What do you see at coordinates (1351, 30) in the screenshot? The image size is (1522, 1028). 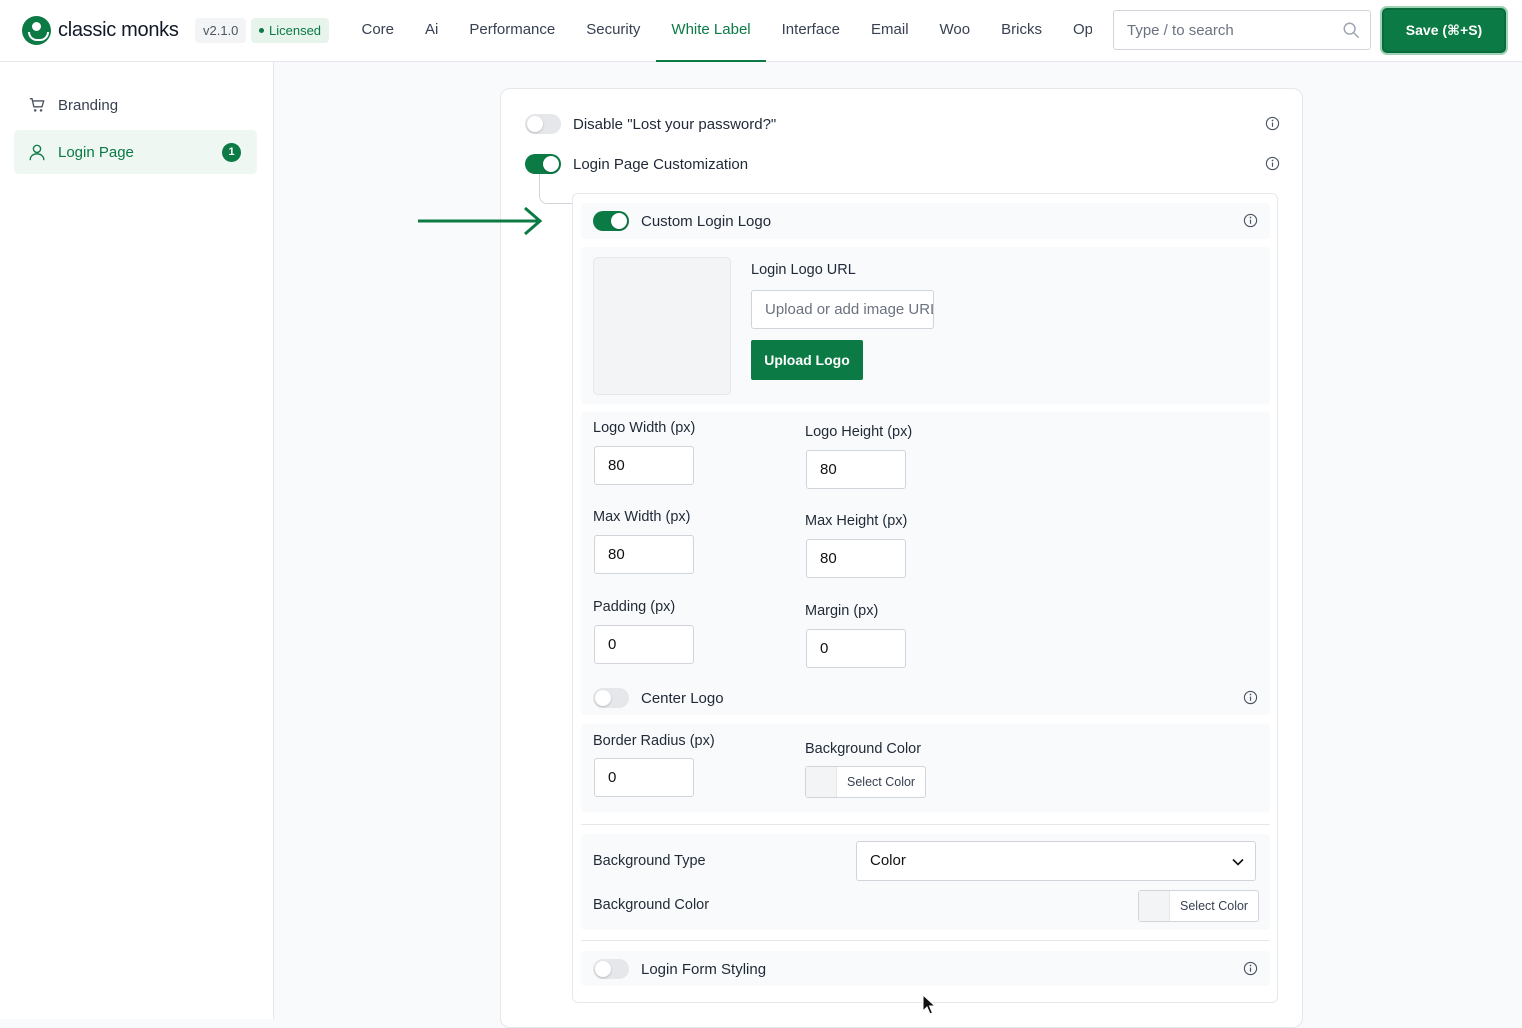 I see `search-icon` at bounding box center [1351, 30].